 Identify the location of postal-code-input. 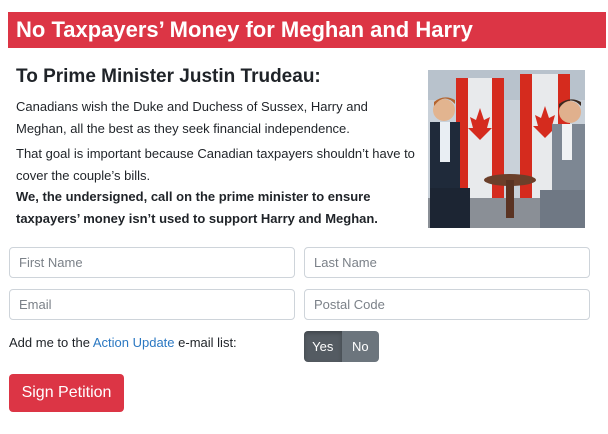
(447, 304).